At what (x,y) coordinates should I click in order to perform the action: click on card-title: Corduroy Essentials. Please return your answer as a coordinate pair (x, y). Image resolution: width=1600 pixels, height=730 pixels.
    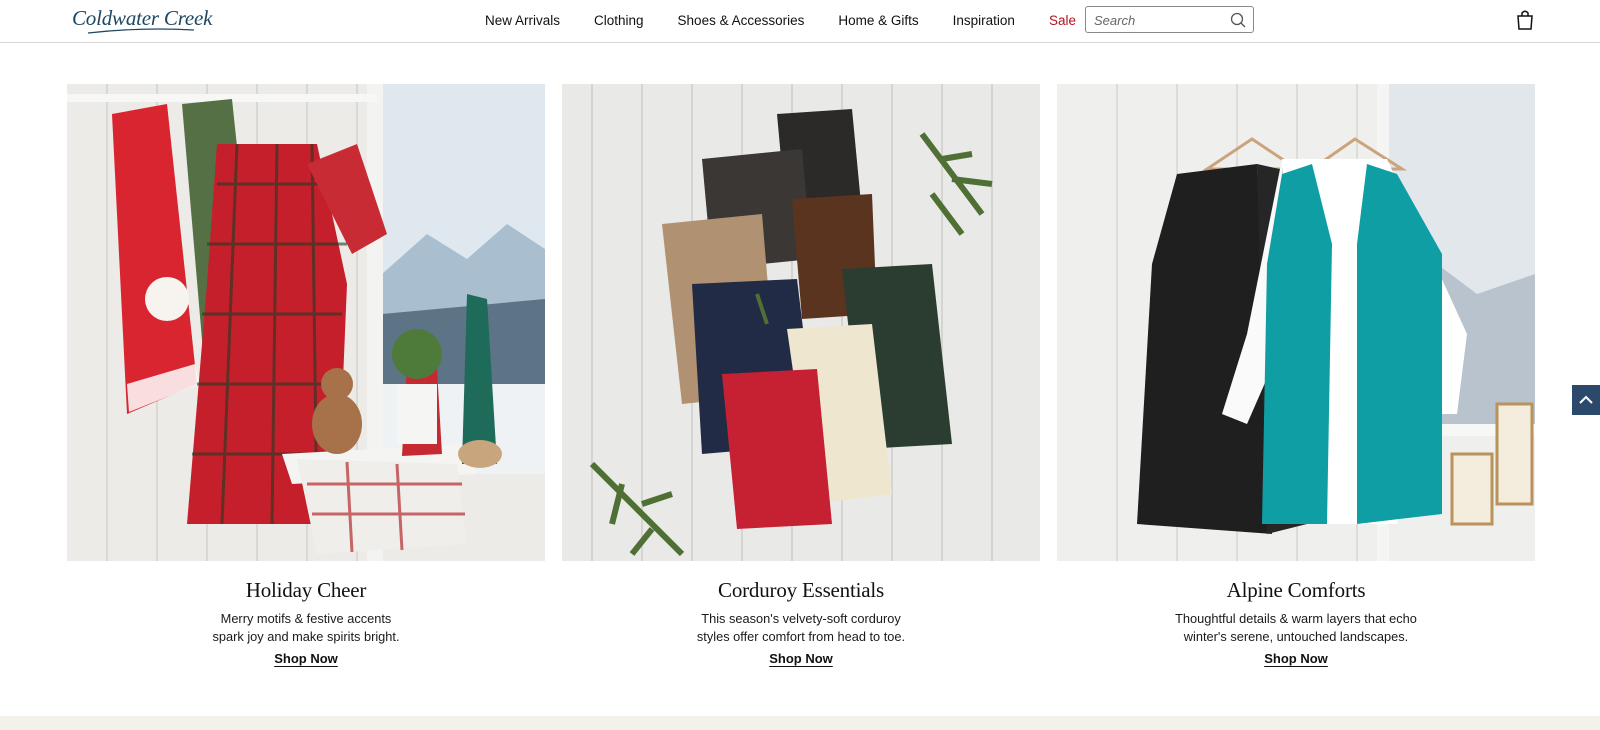
    Looking at the image, I should click on (801, 590).